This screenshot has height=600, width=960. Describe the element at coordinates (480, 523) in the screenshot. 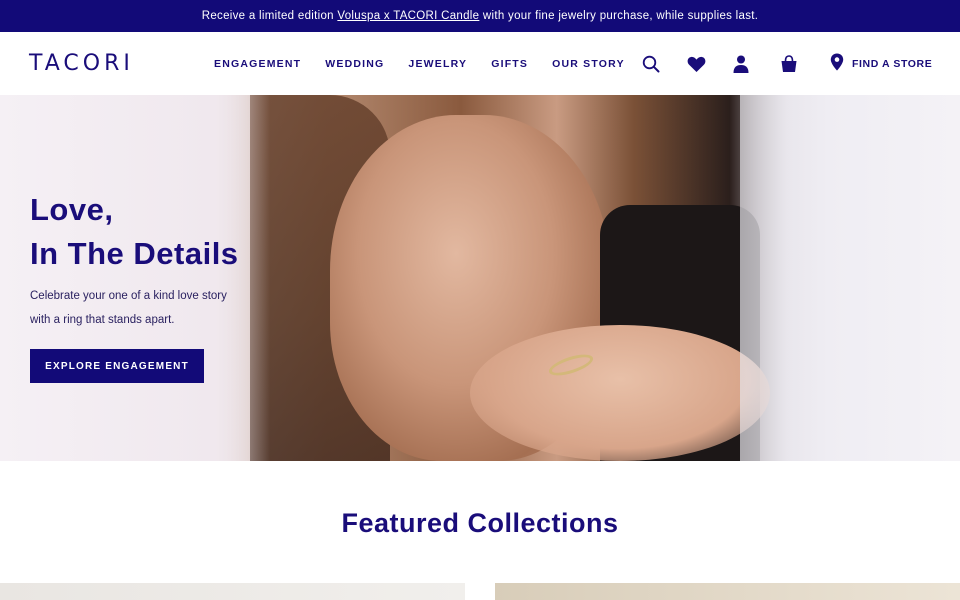

I see `featured-collections-heading: Featured Collections` at that location.